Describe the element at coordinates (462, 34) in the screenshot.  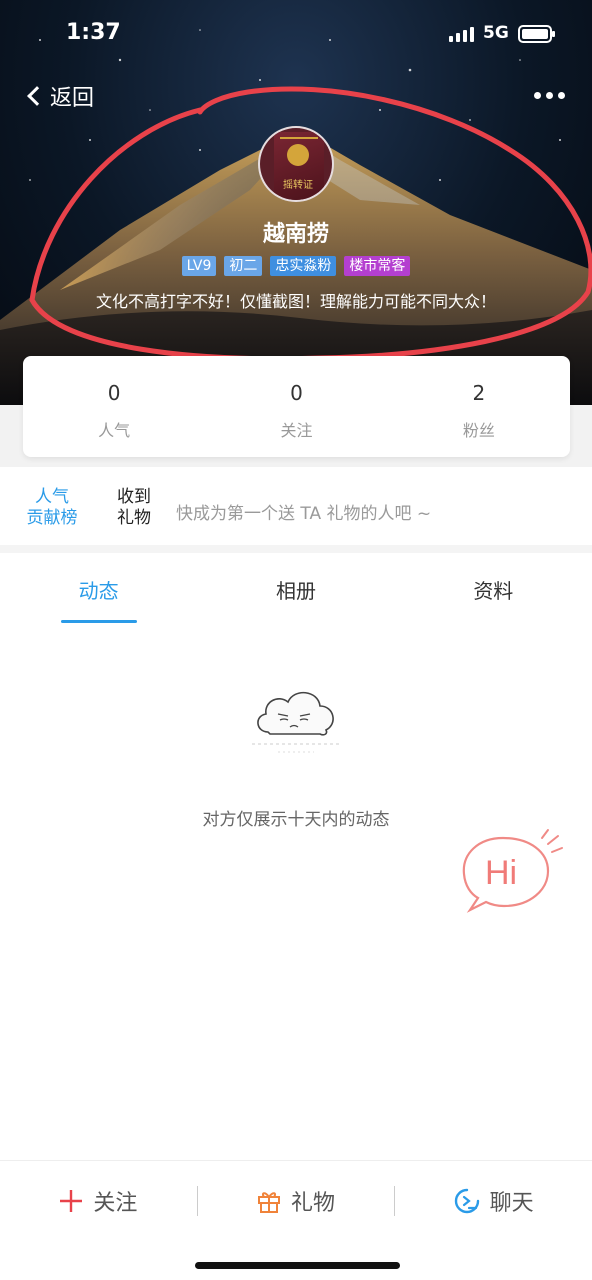
I see `signal-icon` at that location.